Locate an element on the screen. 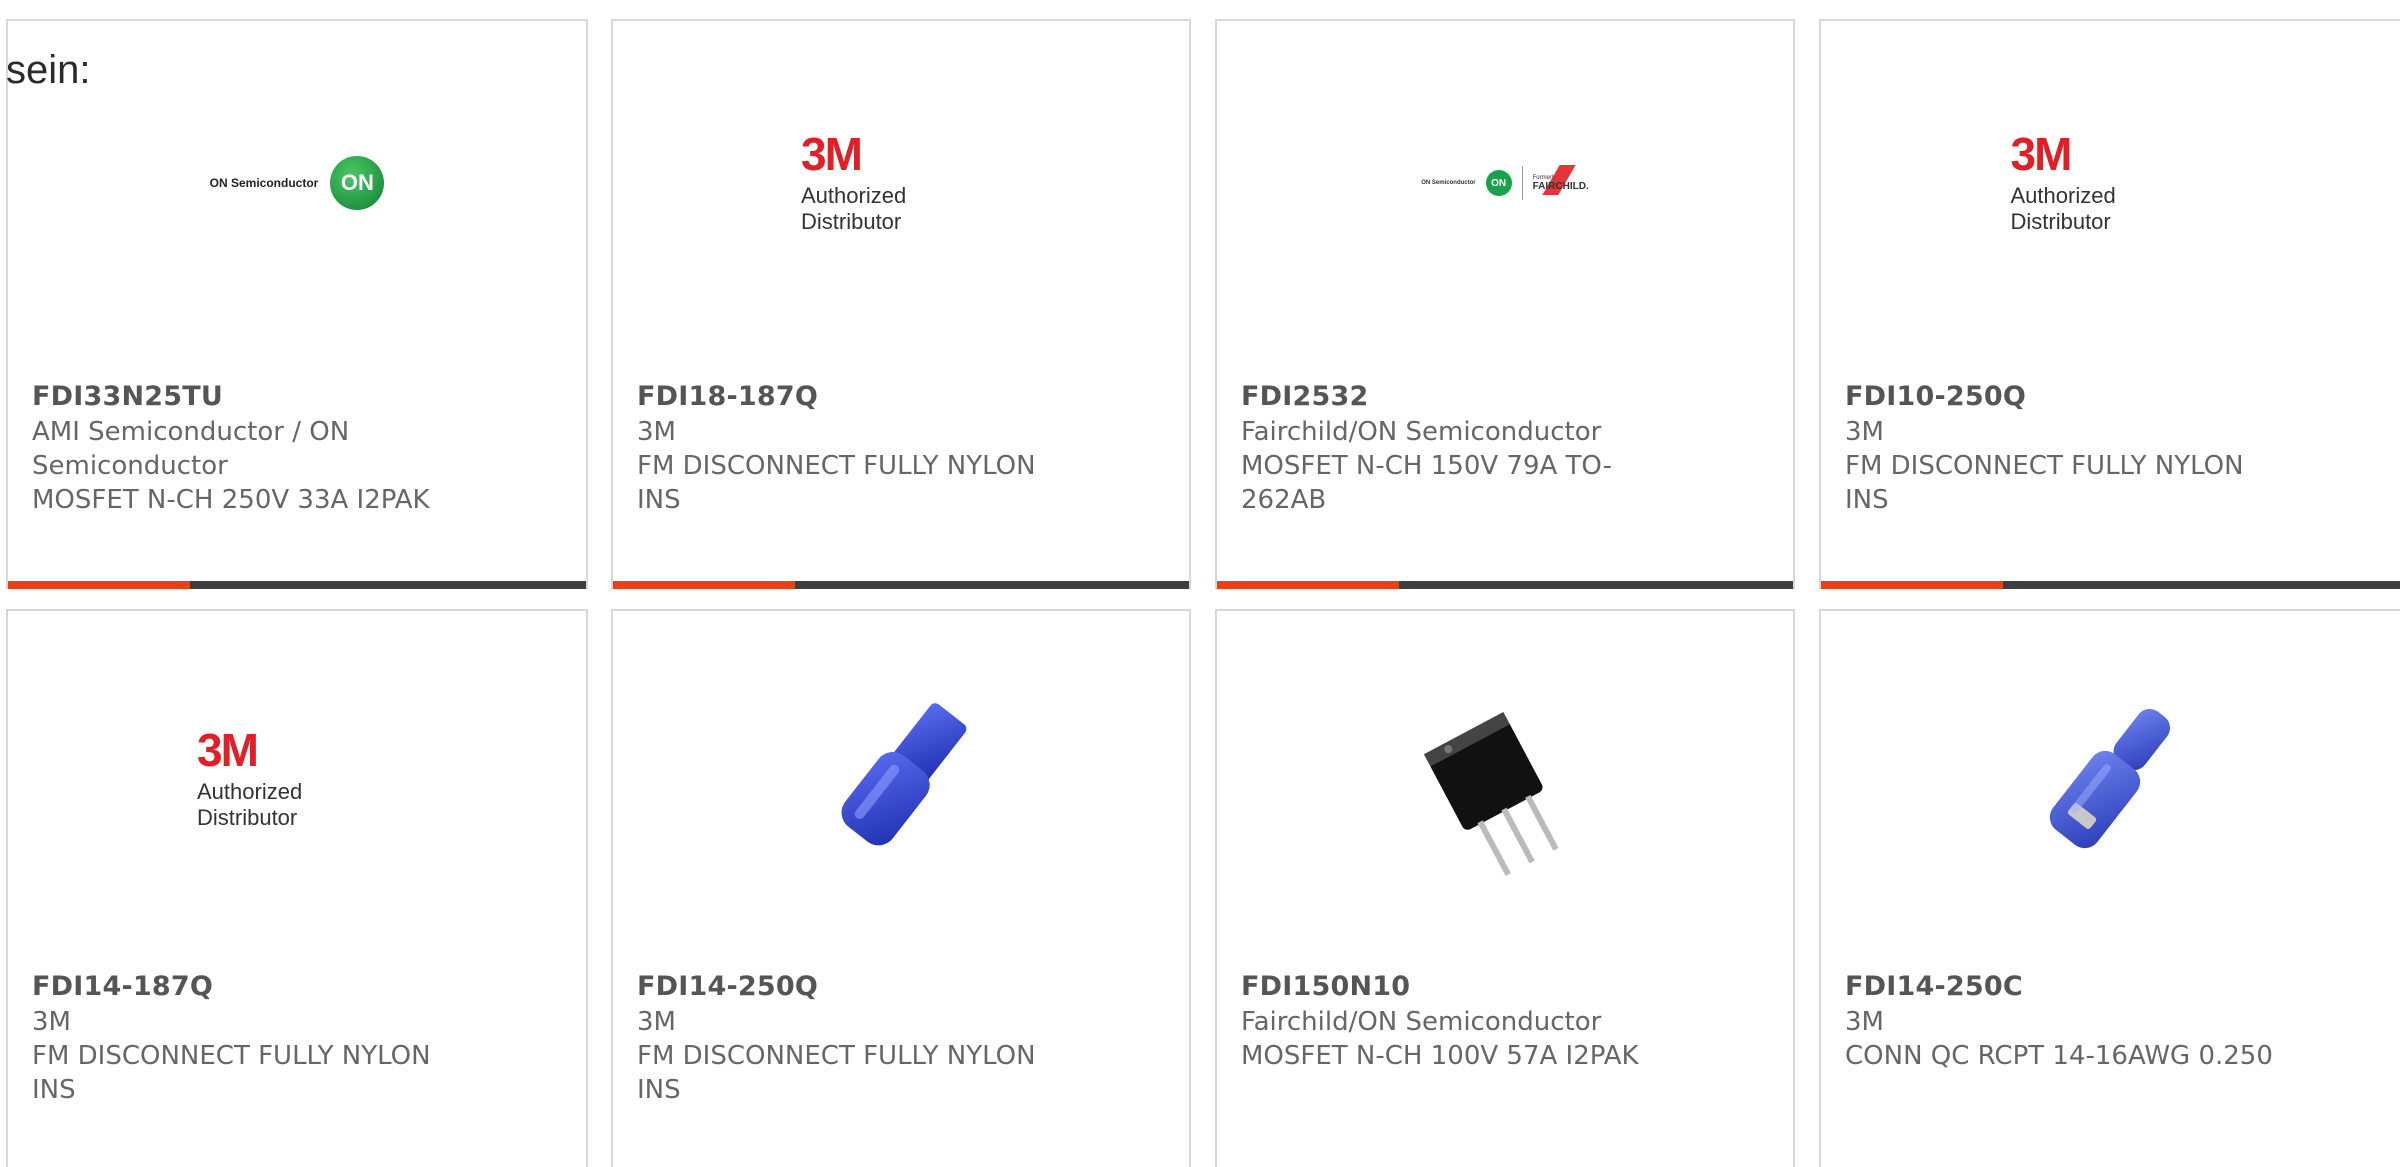 The width and height of the screenshot is (2400, 1167). part-number: FDI14-250Q is located at coordinates (727, 986).